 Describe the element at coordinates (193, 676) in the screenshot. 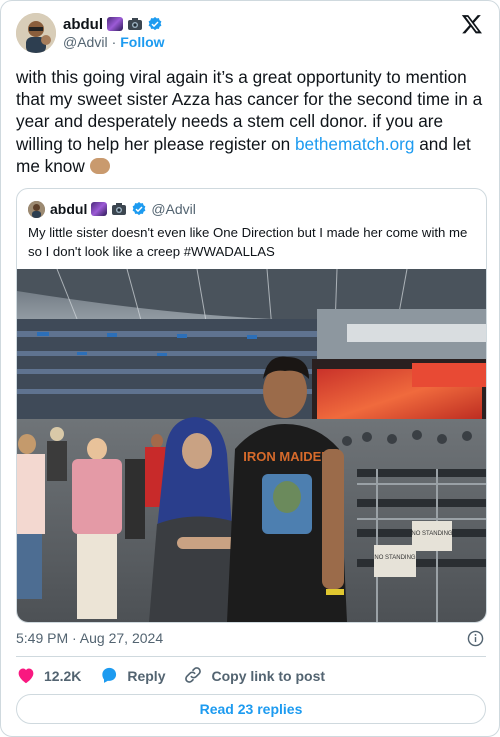

I see `link-icon` at that location.